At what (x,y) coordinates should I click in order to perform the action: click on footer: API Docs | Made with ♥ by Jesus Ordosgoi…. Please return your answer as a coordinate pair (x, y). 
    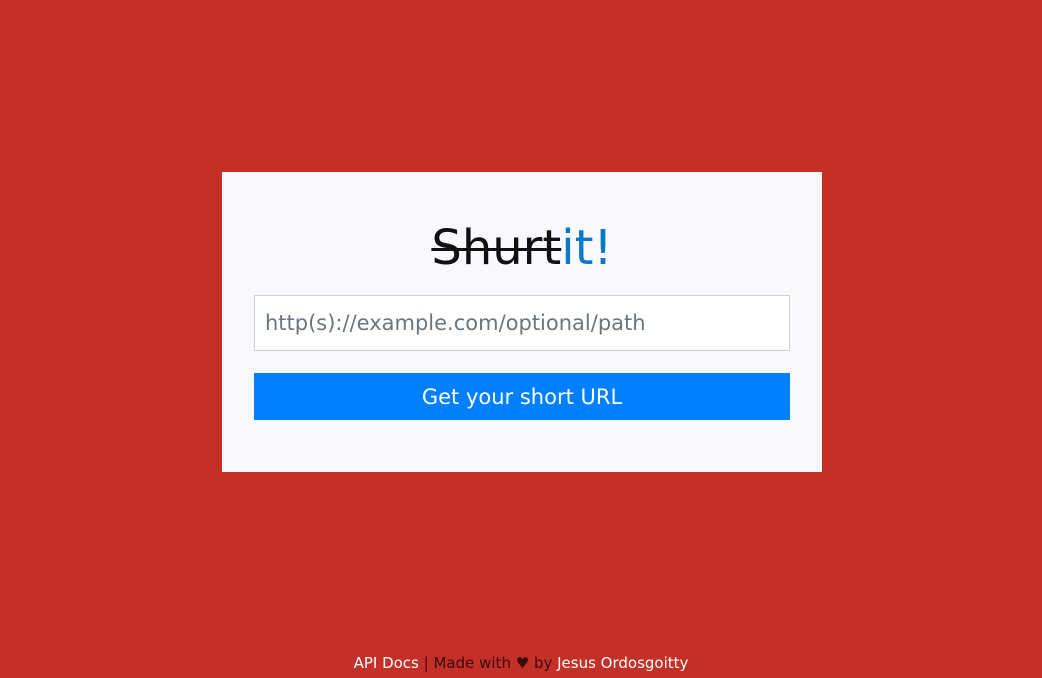
    Looking at the image, I should click on (521, 663).